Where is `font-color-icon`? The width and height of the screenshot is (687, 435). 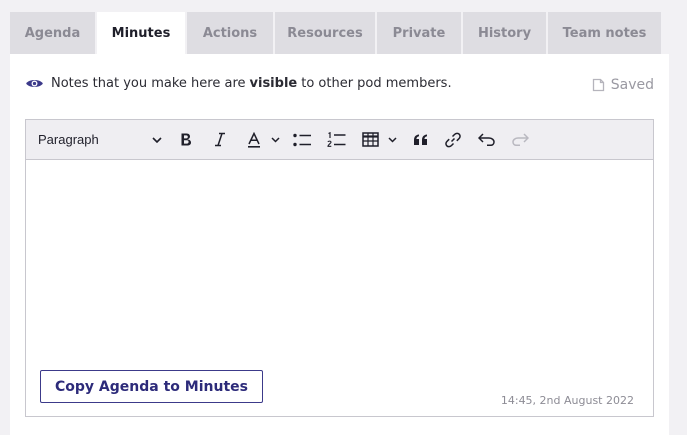
font-color-icon is located at coordinates (254, 139).